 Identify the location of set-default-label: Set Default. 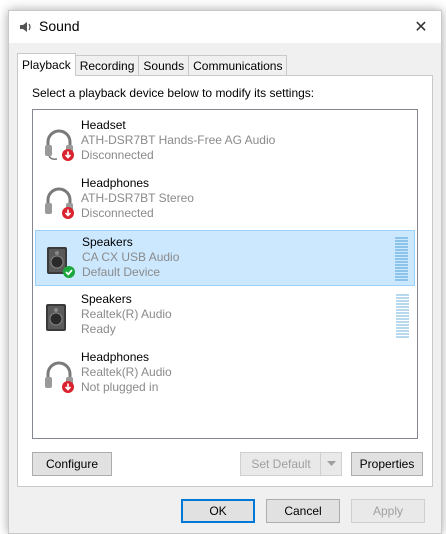
(281, 464).